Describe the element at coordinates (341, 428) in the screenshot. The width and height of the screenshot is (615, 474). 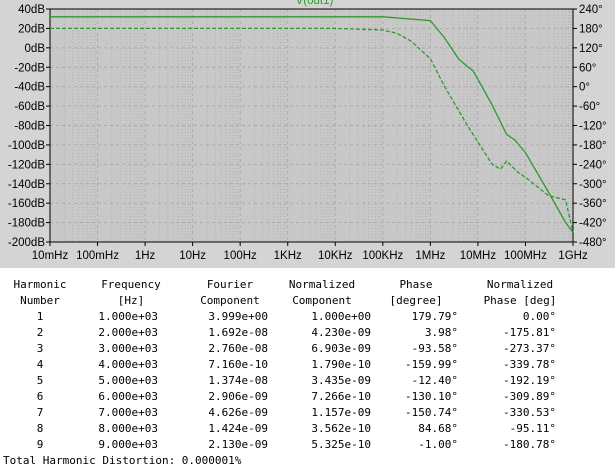
I see `cell-normalized-component: 3.562e-10` at that location.